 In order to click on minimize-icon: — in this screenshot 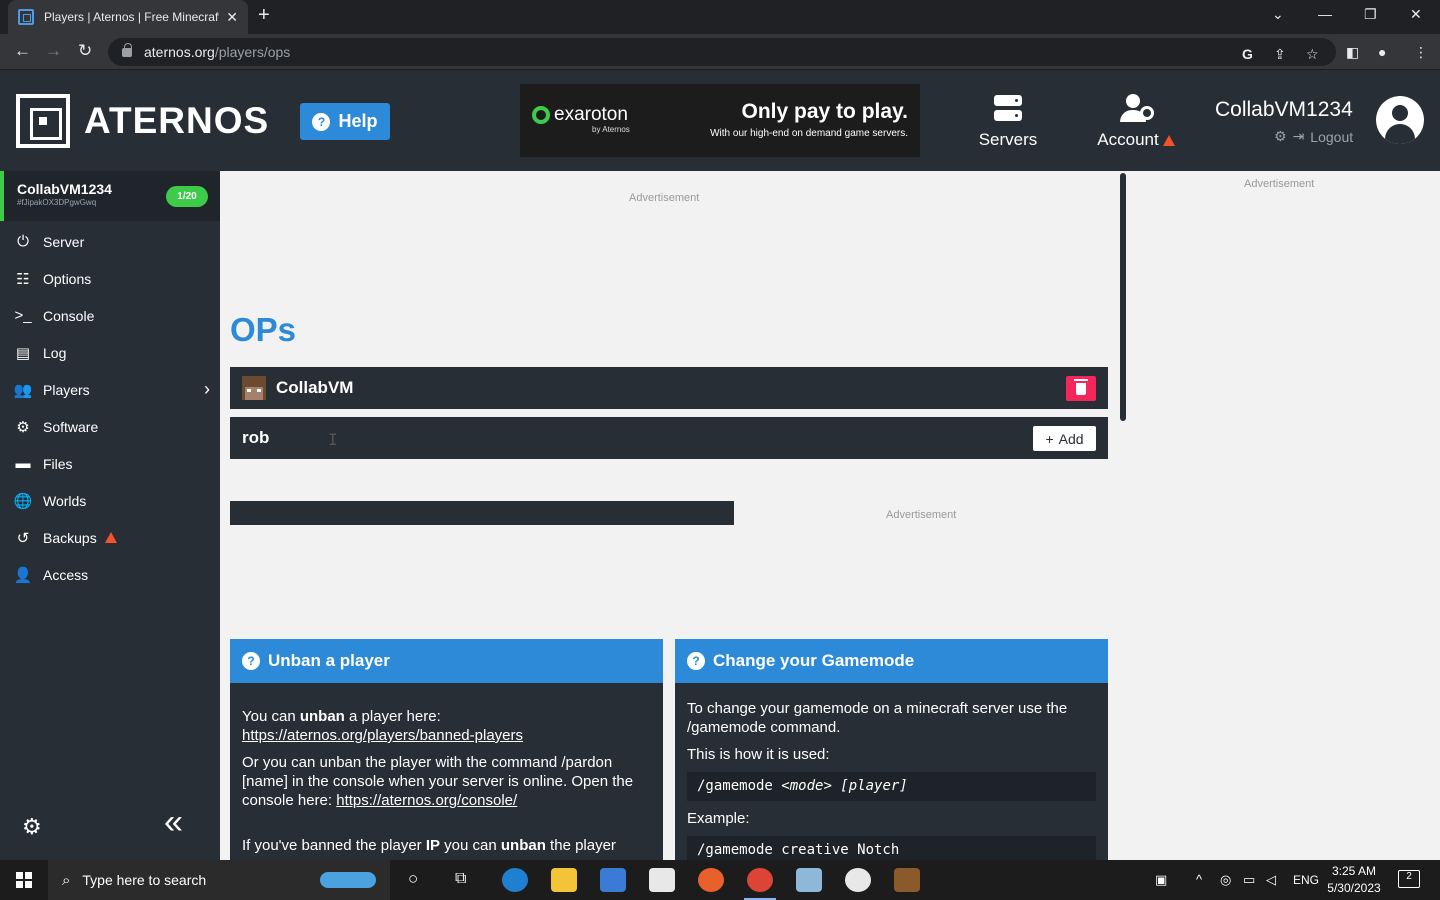, I will do `click(1325, 14)`.